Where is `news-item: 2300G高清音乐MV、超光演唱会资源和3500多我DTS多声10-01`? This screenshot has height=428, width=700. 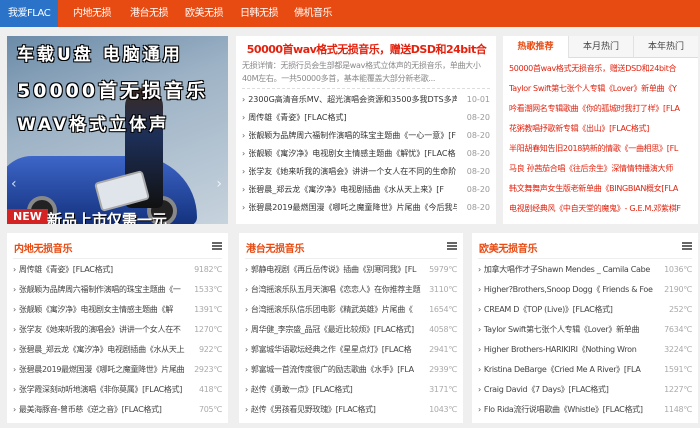 news-item: 2300G高清音乐MV、超光演唱会资源和3500多我DTS多声10-01 is located at coordinates (366, 100).